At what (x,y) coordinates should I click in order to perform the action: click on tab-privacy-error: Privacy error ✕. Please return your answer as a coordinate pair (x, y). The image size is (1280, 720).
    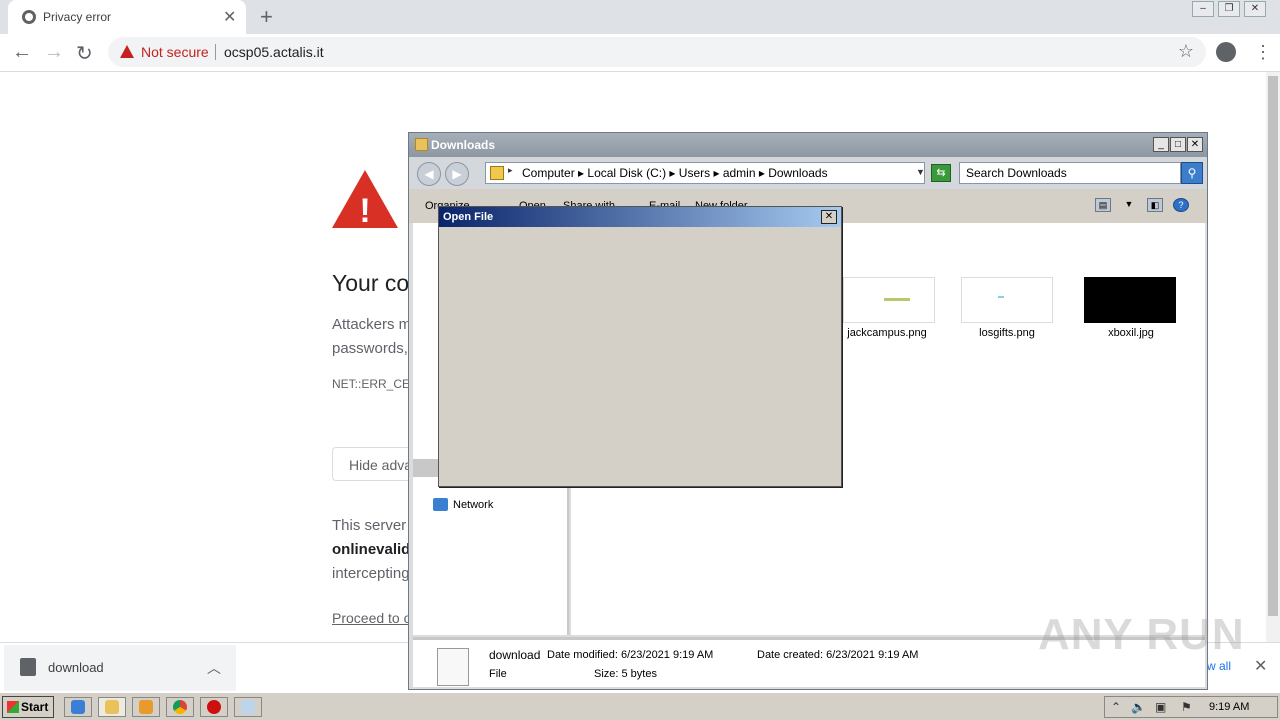
    Looking at the image, I should click on (127, 17).